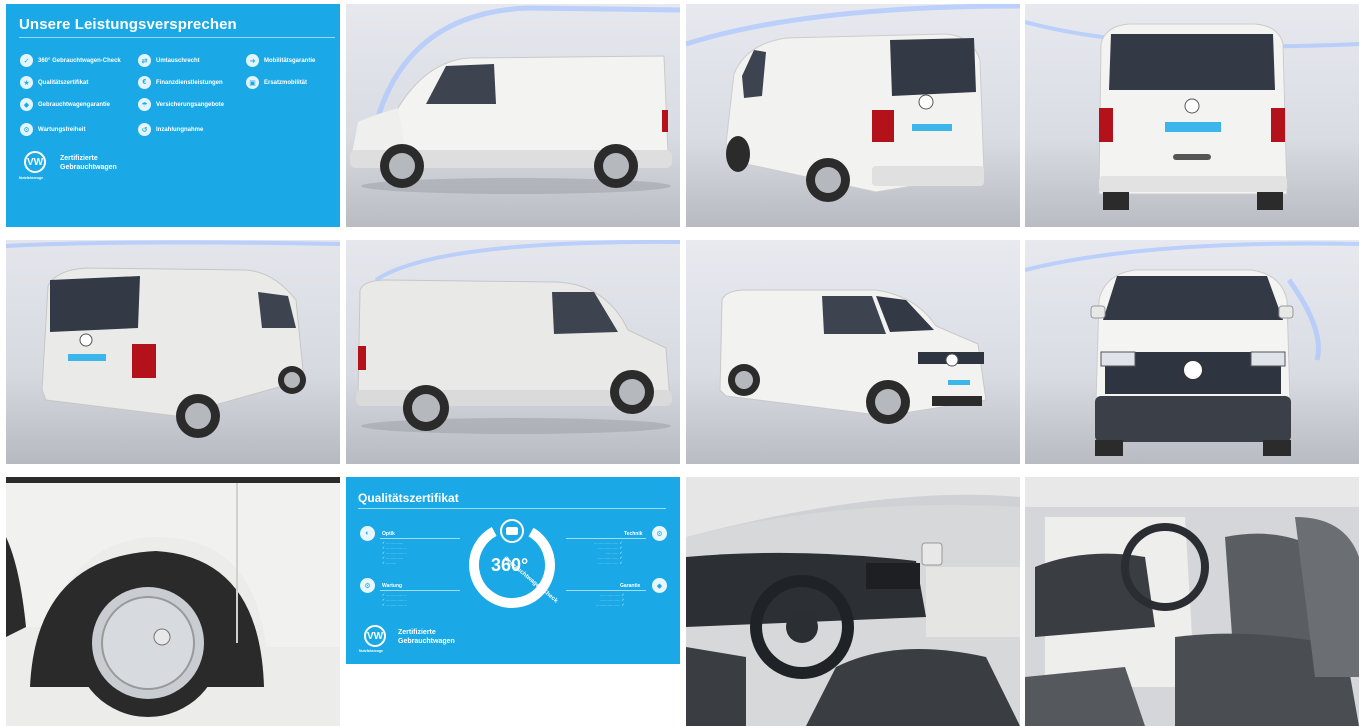 The width and height of the screenshot is (1365, 726). I want to click on insurance-icon: ☂, so click(144, 104).